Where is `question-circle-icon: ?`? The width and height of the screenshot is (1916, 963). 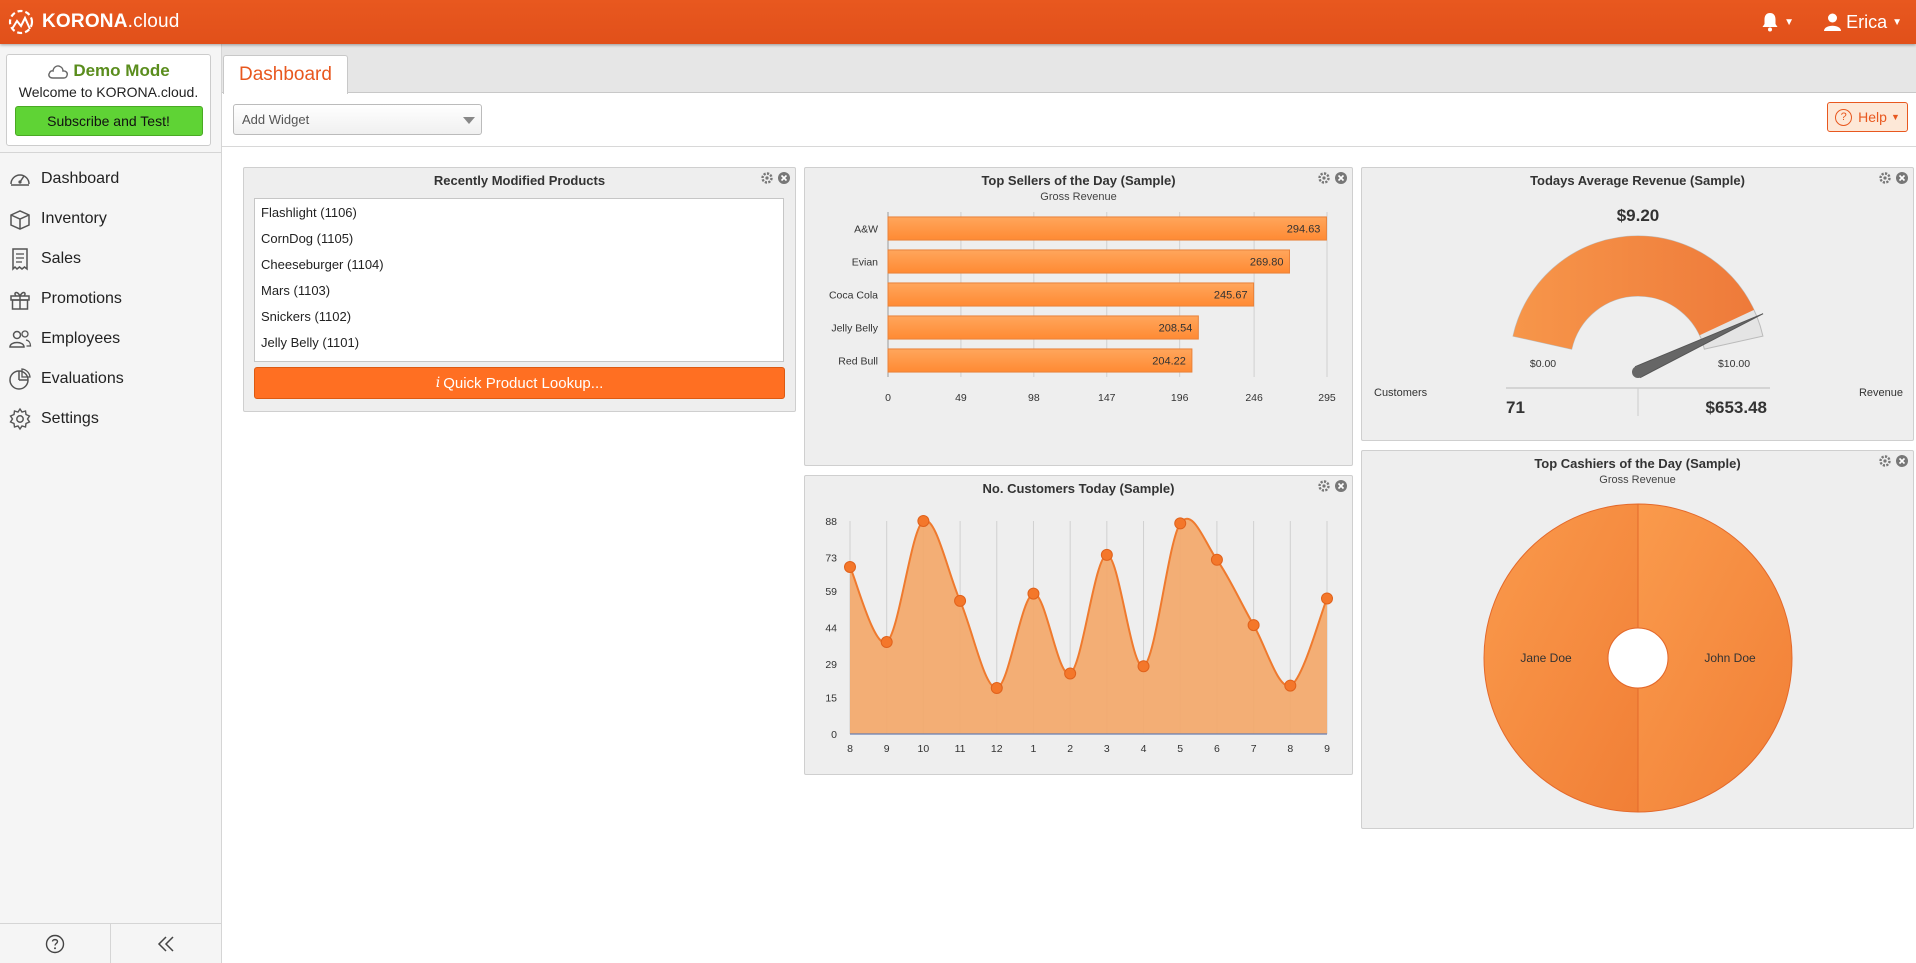
question-circle-icon: ? is located at coordinates (1844, 117).